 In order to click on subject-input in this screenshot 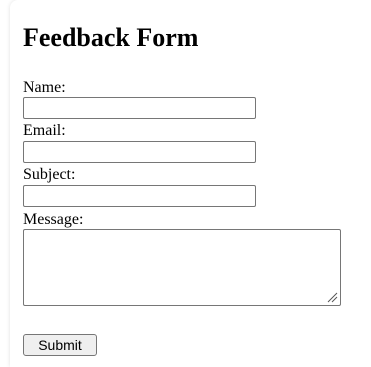, I will do `click(139, 196)`.